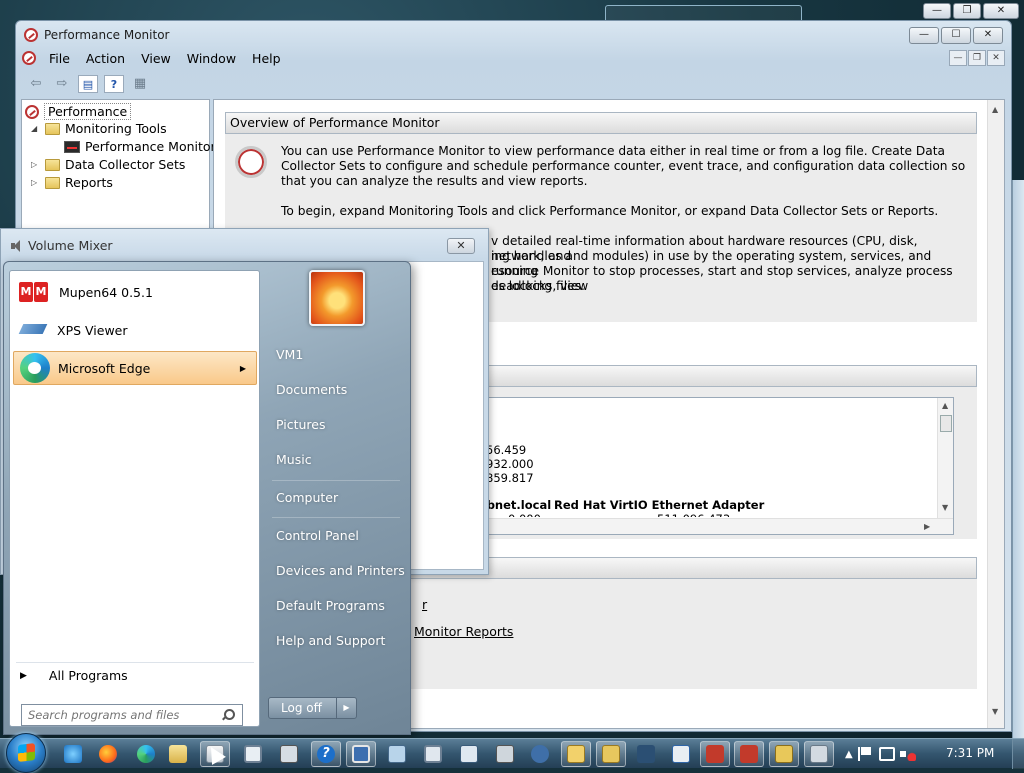 The height and width of the screenshot is (773, 1024). What do you see at coordinates (576, 754) in the screenshot?
I see `perfmon-task-icon` at bounding box center [576, 754].